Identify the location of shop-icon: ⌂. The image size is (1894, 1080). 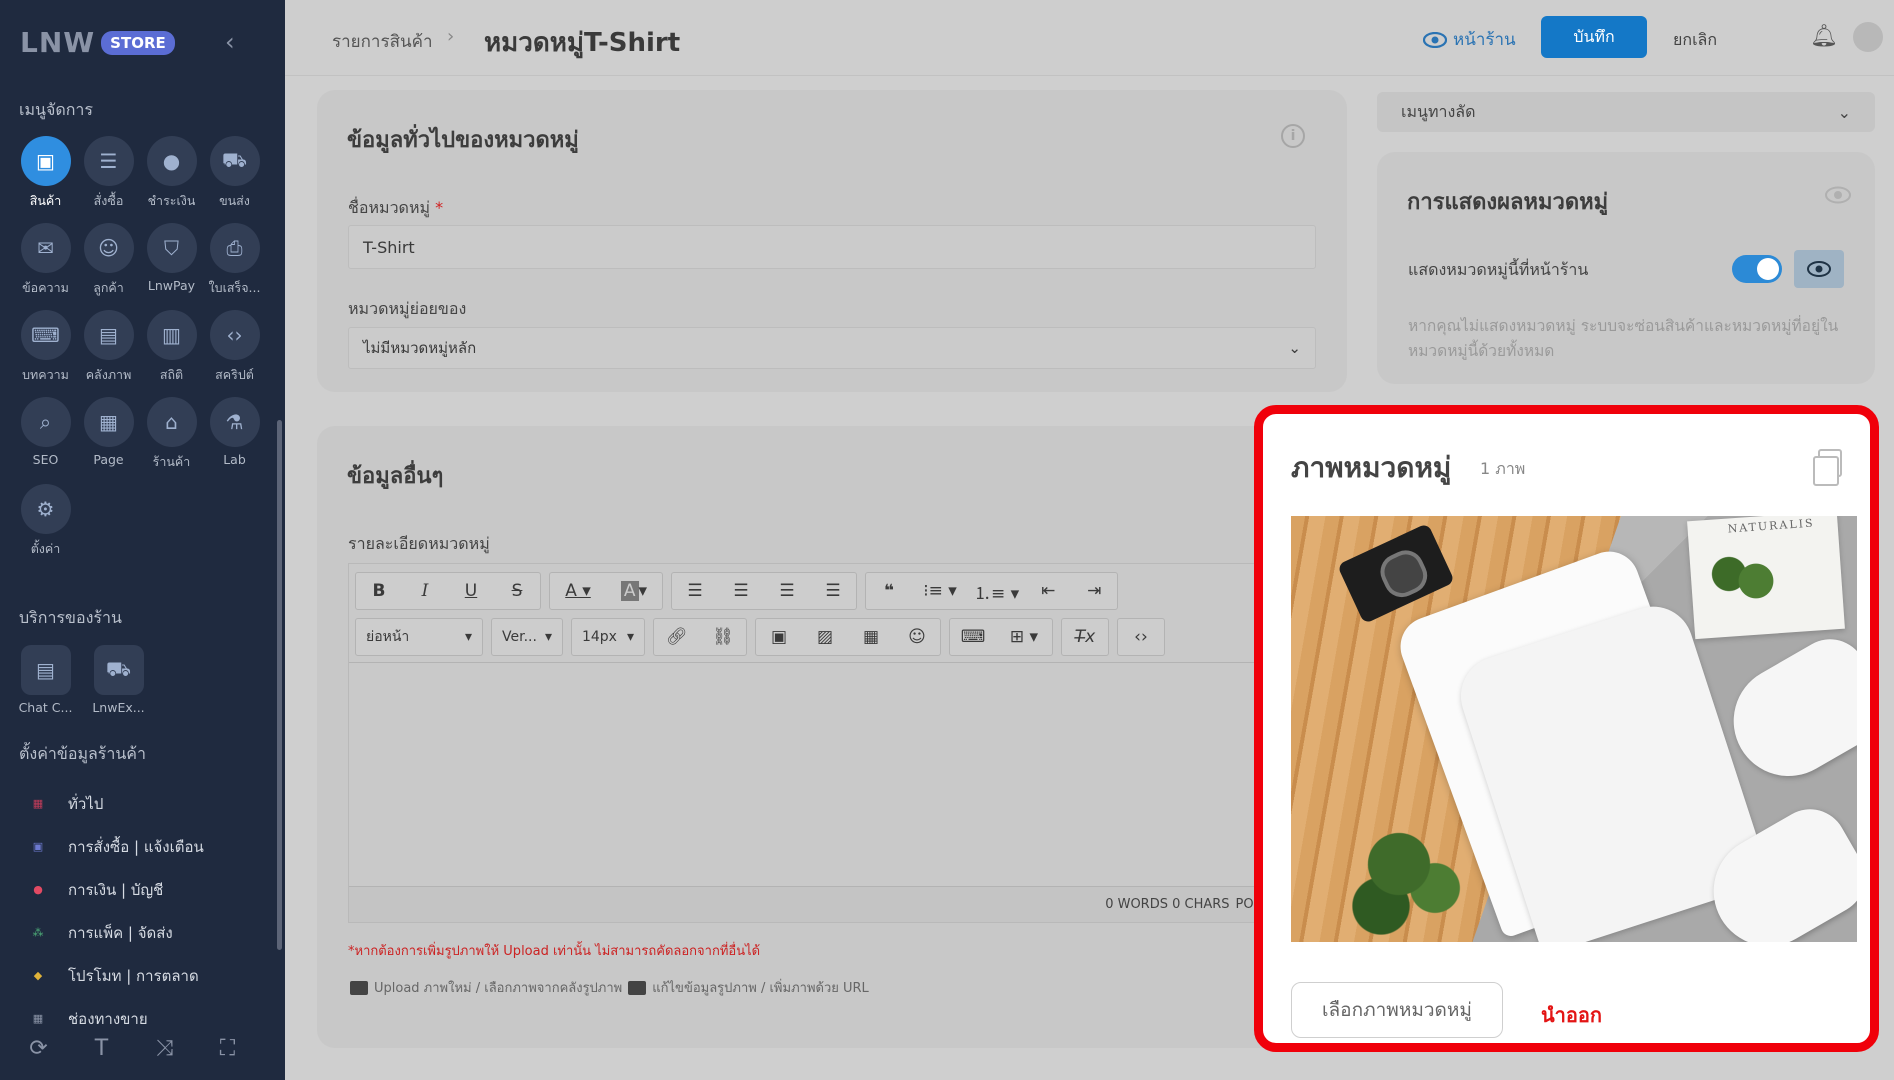
(171, 422).